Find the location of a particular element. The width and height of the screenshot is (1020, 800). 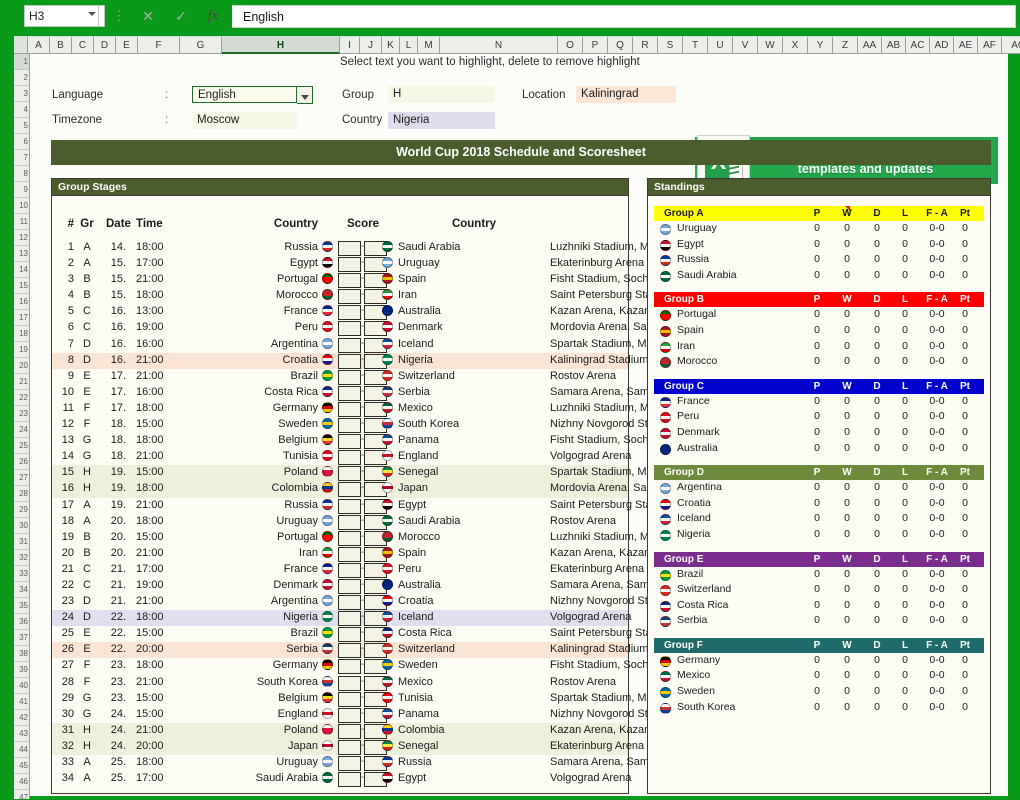

column-header-a: A is located at coordinates (39, 45).